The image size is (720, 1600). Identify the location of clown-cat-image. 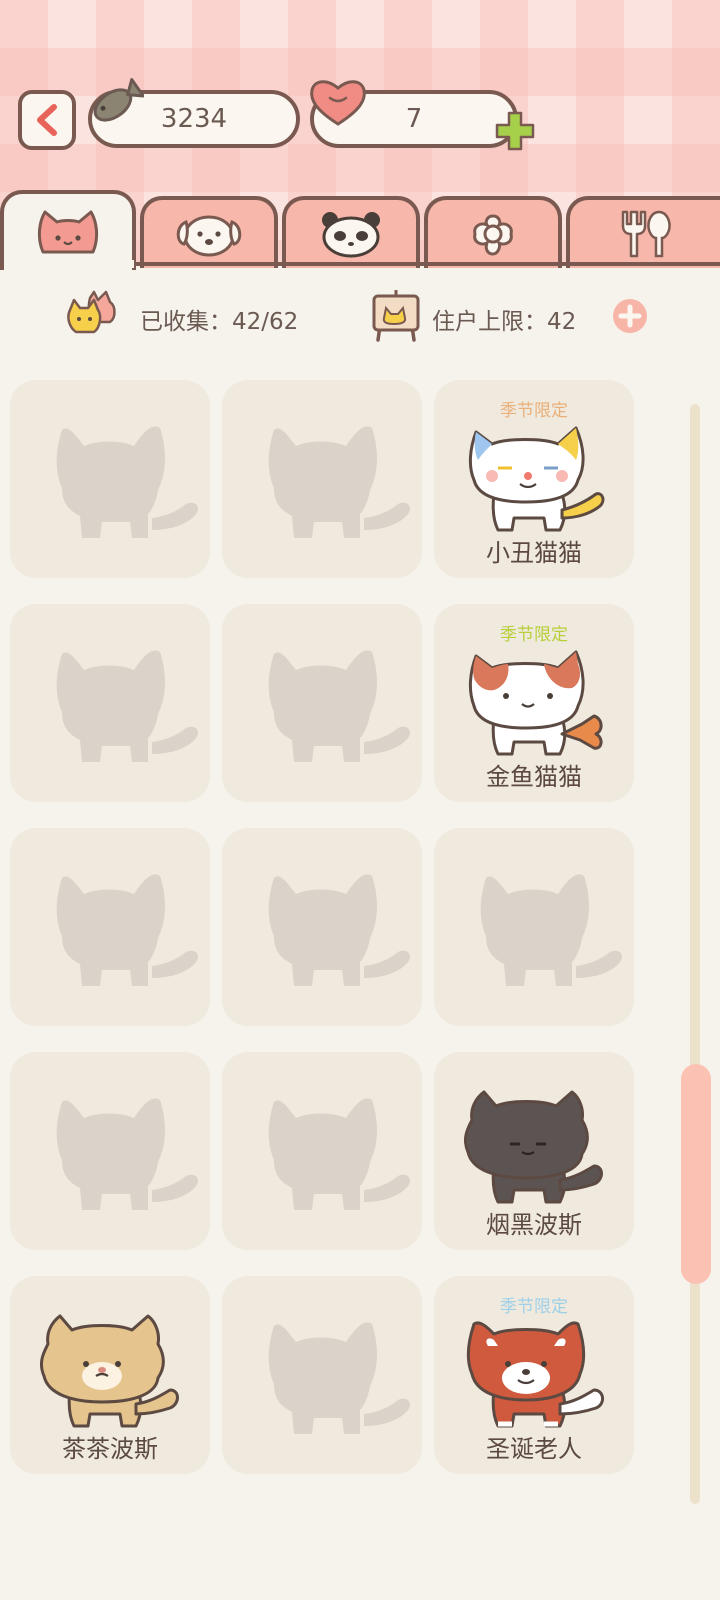
(536, 479).